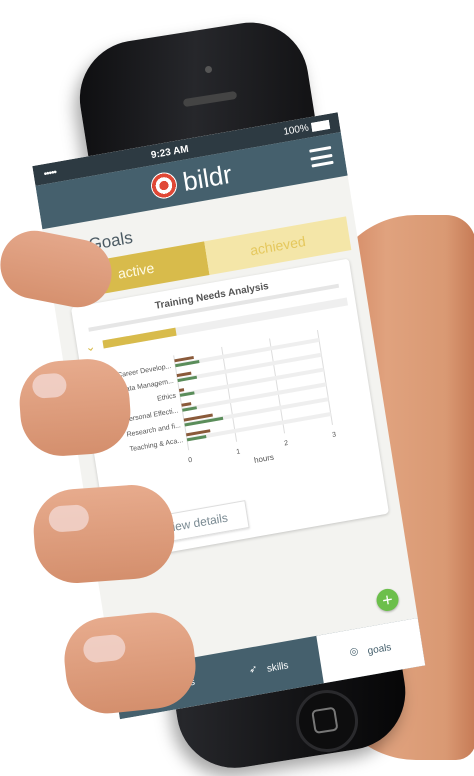 The width and height of the screenshot is (474, 776). I want to click on x-tick-label: 1, so click(238, 452).